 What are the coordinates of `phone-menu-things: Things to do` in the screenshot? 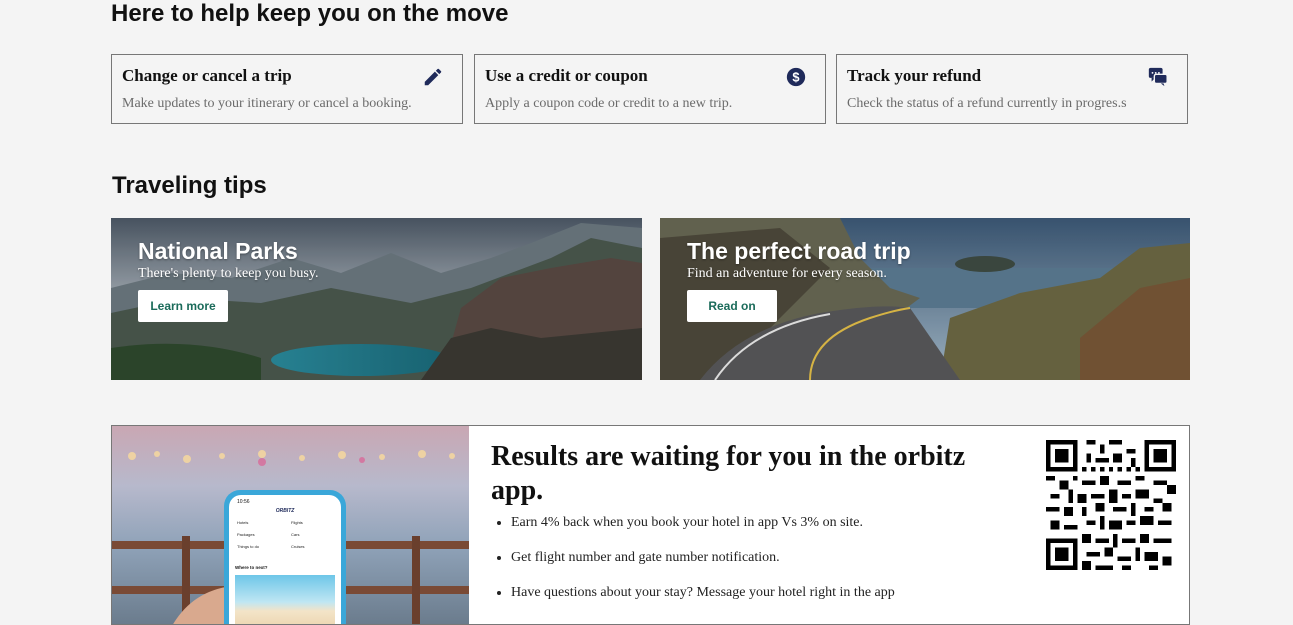 It's located at (248, 546).